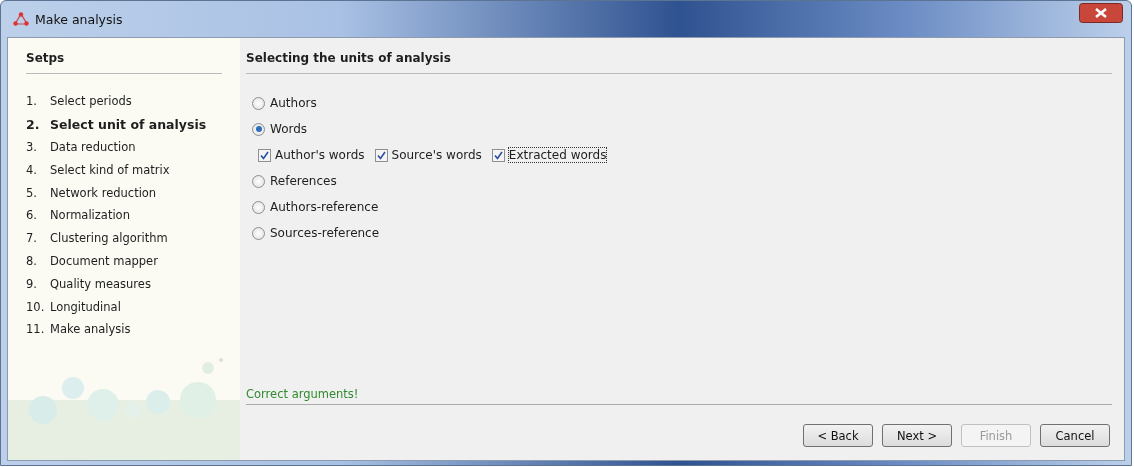 This screenshot has height=467, width=1134. Describe the element at coordinates (124, 62) in the screenshot. I see `panel-heading: Setps` at that location.